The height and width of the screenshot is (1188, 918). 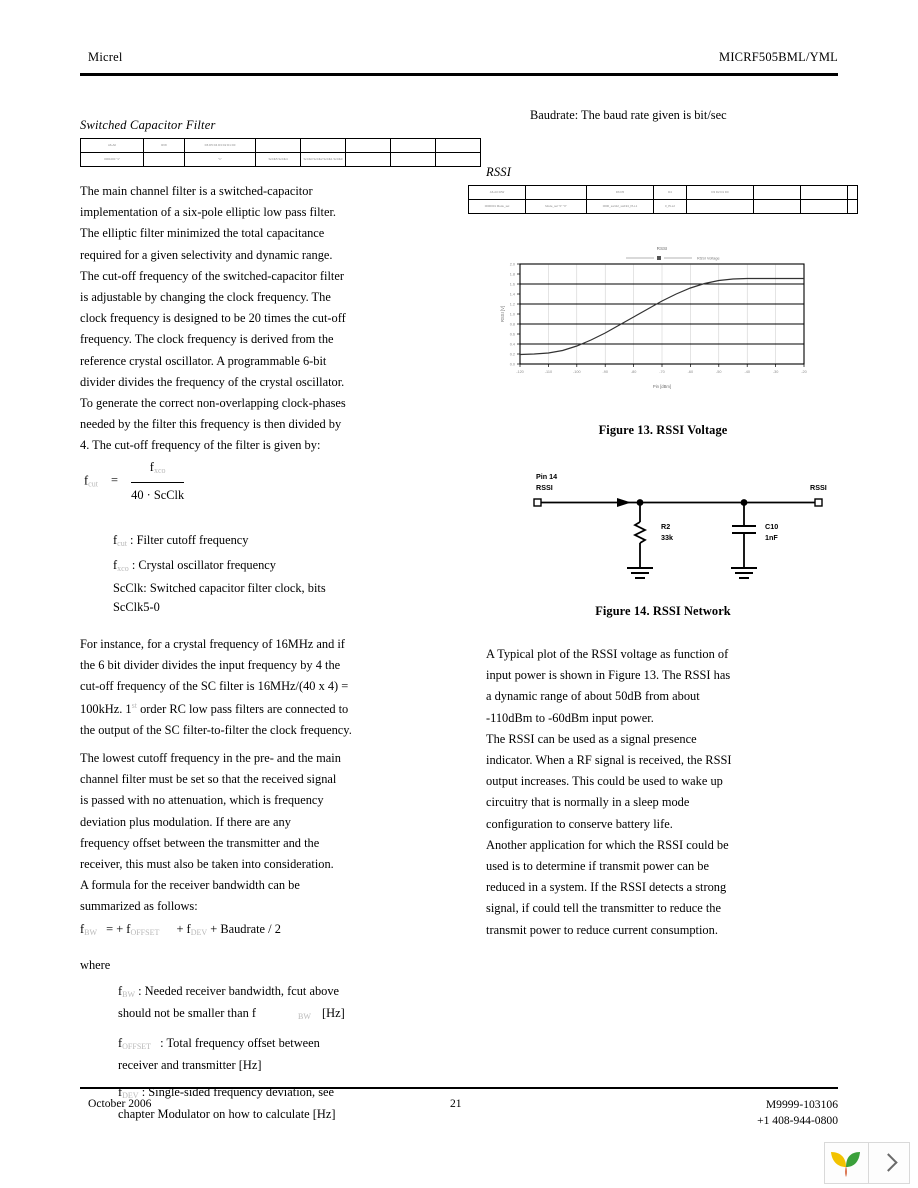 I want to click on figure-14-rssi-network-schematic: Pin 14 RSSI RSSI R2 33k C10 1nF, so click(x=663, y=533).